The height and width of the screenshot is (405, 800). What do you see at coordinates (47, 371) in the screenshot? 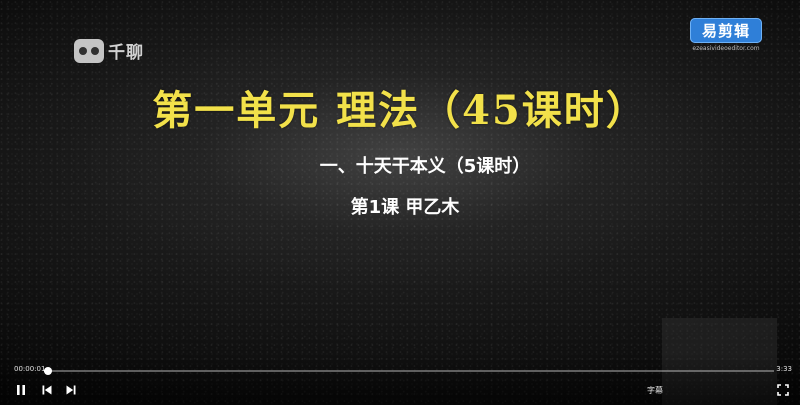
I see `progress-handle` at bounding box center [47, 371].